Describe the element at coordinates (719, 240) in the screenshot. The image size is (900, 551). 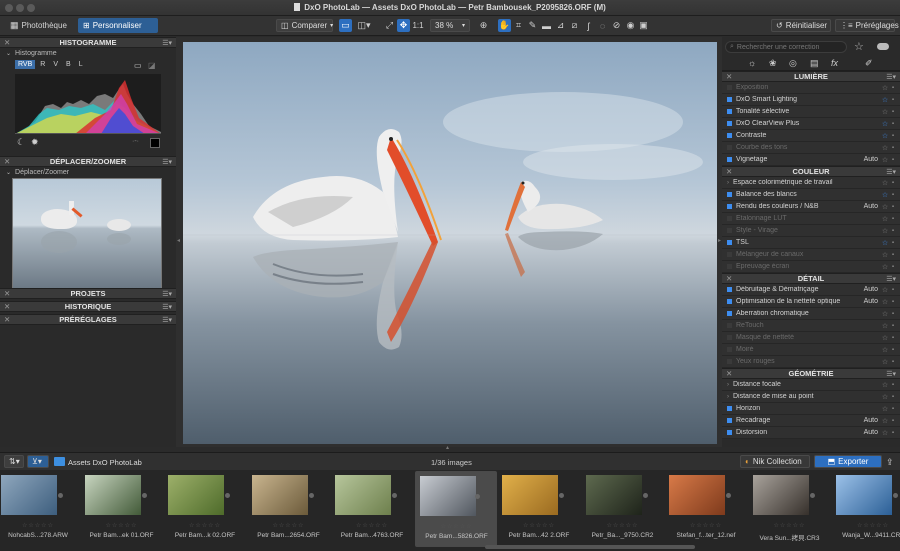
I see `expand-right-icon: ▸` at that location.